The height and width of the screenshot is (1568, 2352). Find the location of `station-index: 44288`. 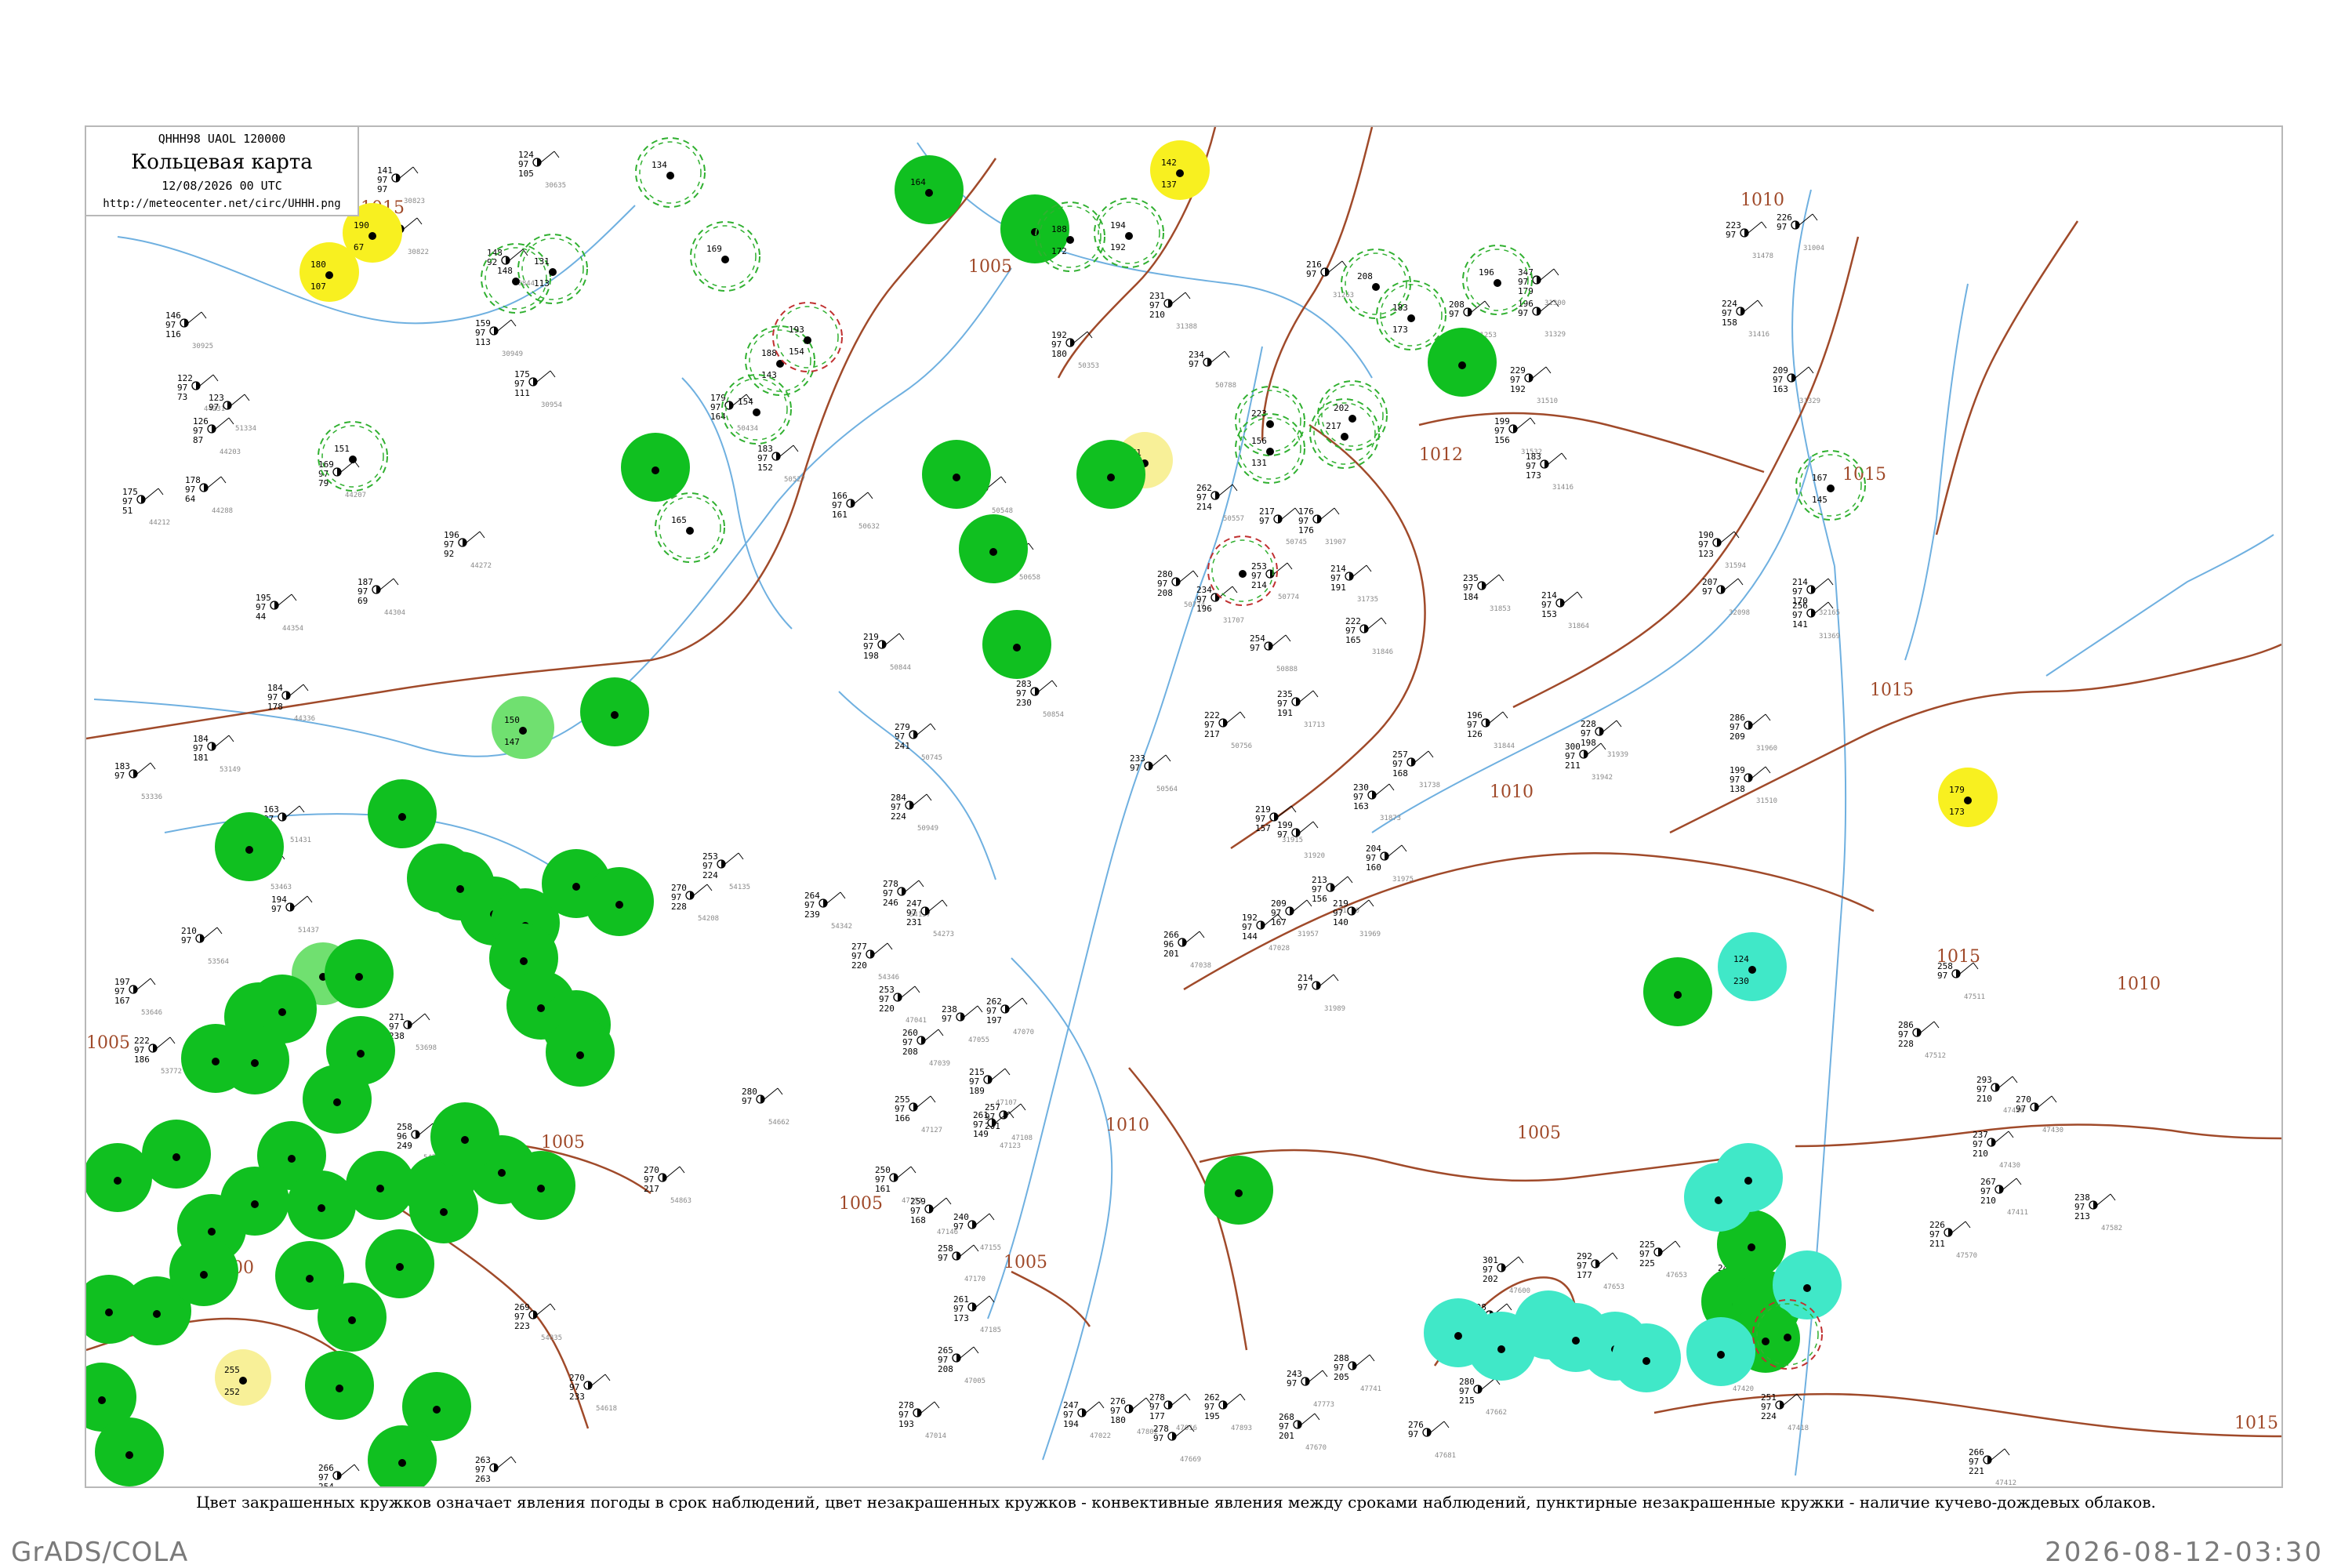

station-index: 44288 is located at coordinates (222, 511).